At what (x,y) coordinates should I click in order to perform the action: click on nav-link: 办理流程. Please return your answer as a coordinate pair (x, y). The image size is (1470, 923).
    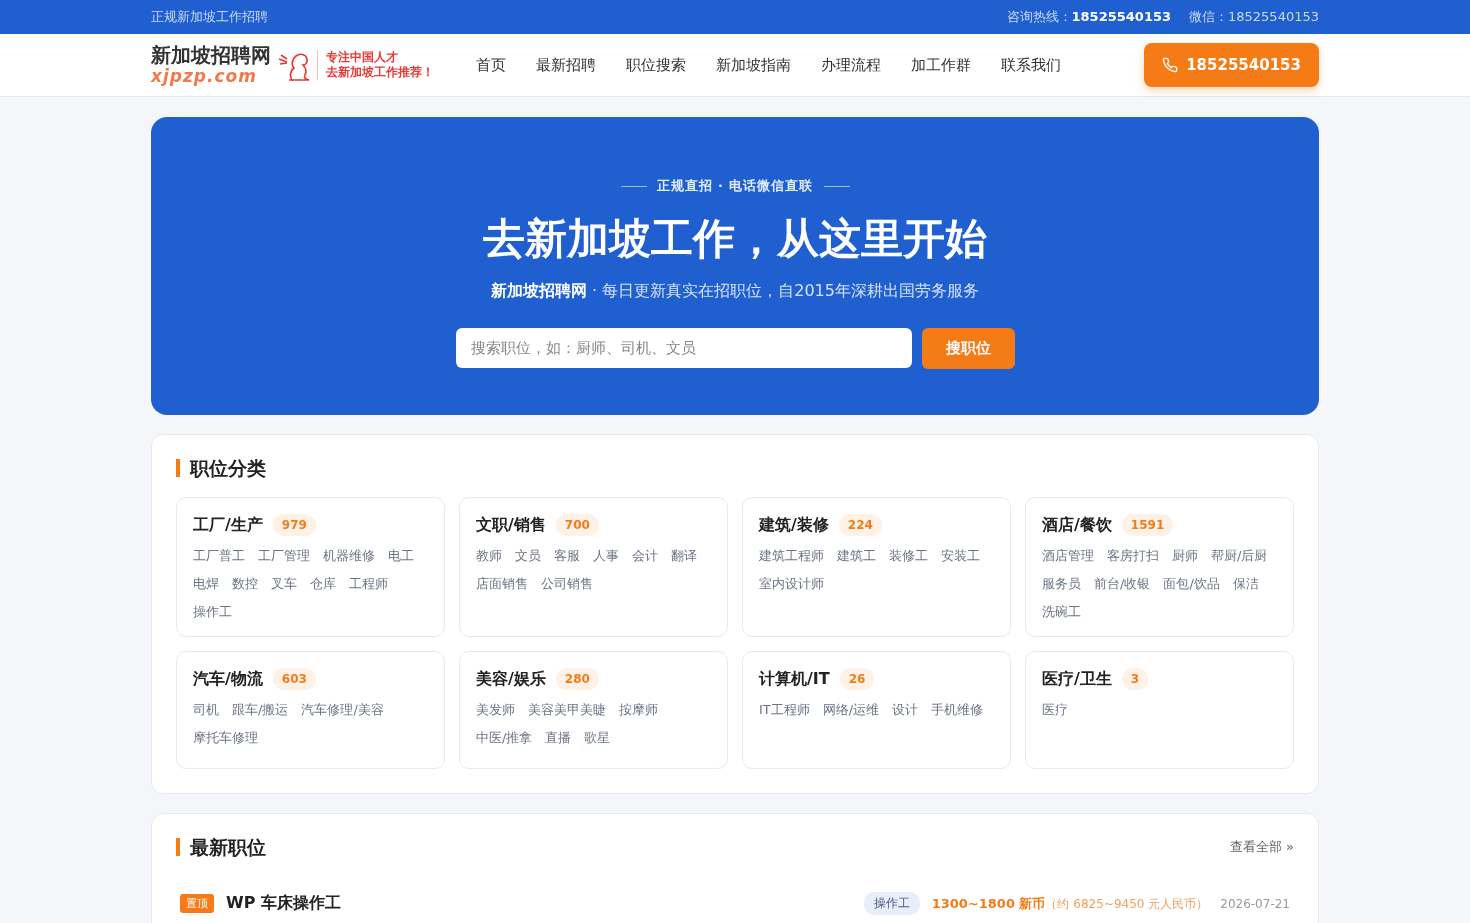
    Looking at the image, I should click on (851, 65).